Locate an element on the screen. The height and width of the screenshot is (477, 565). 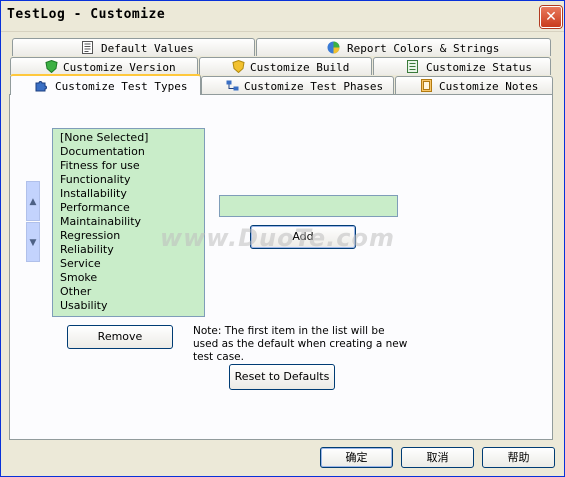
tab-default-values: Default Values is located at coordinates (133, 47).